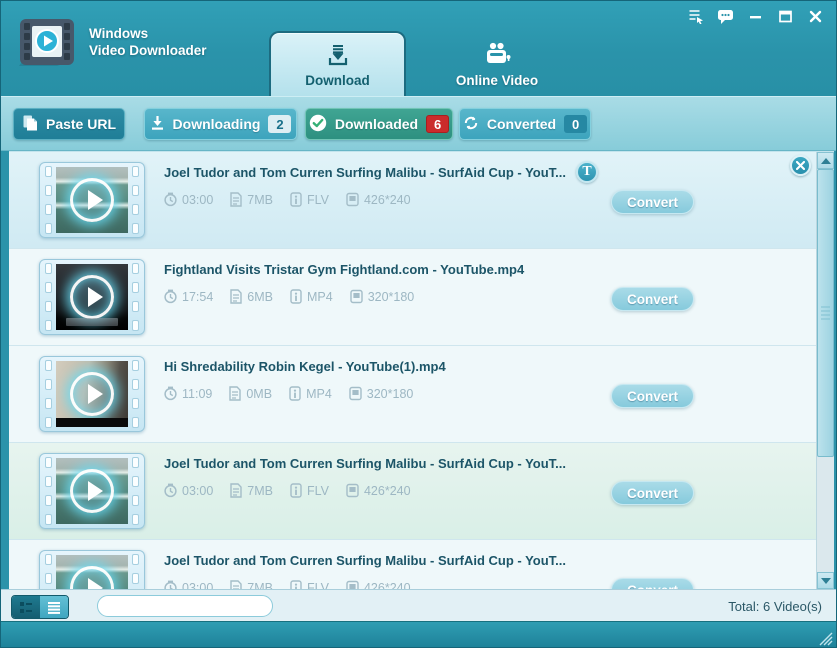 The image size is (837, 648). Describe the element at coordinates (157, 124) in the screenshot. I see `download-arrow-icon` at that location.